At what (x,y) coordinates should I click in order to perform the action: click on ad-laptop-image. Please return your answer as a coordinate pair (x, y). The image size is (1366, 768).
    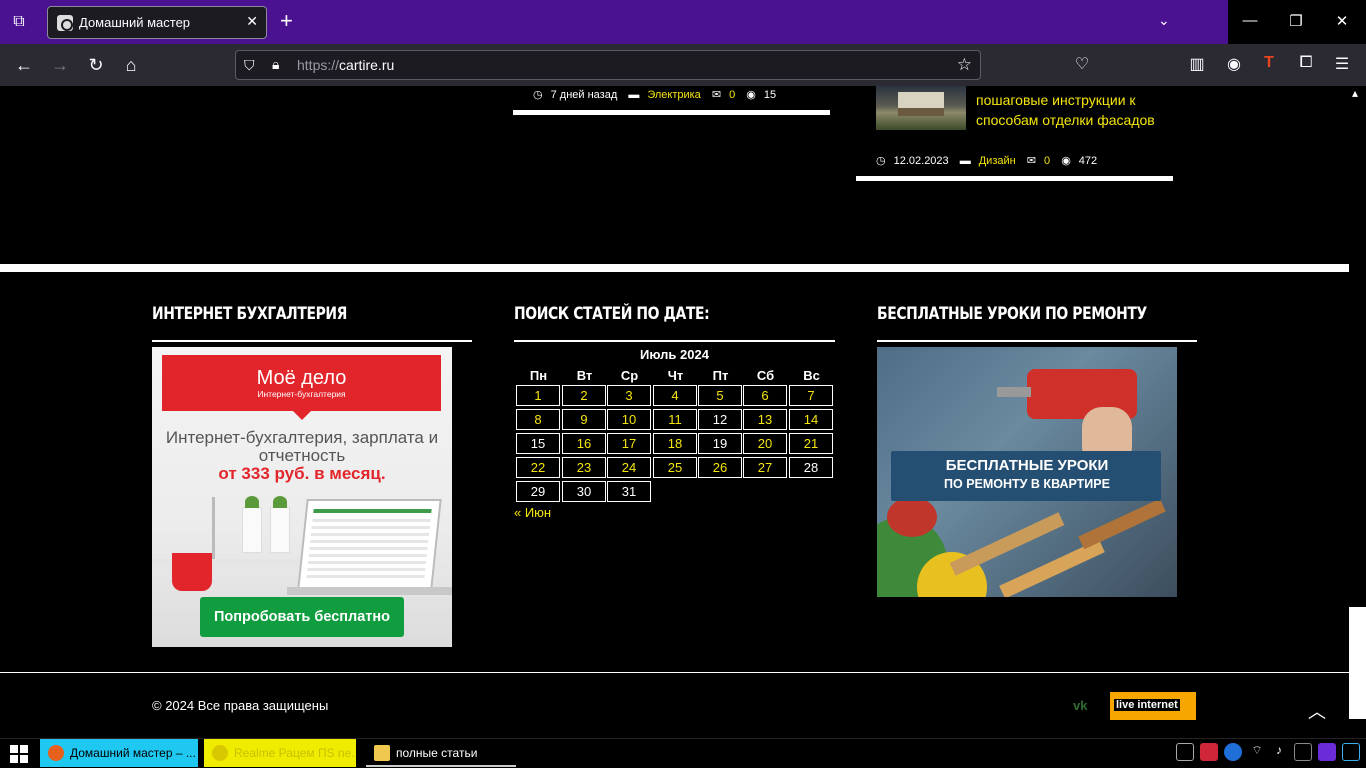
    Looking at the image, I should click on (369, 544).